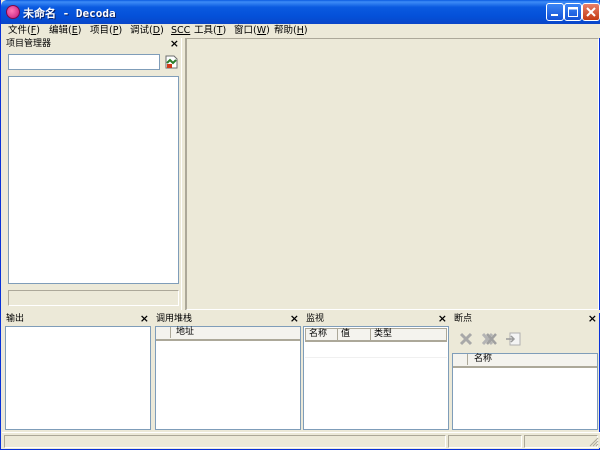  Describe the element at coordinates (228, 378) in the screenshot. I see `callstack-list: 地址` at that location.